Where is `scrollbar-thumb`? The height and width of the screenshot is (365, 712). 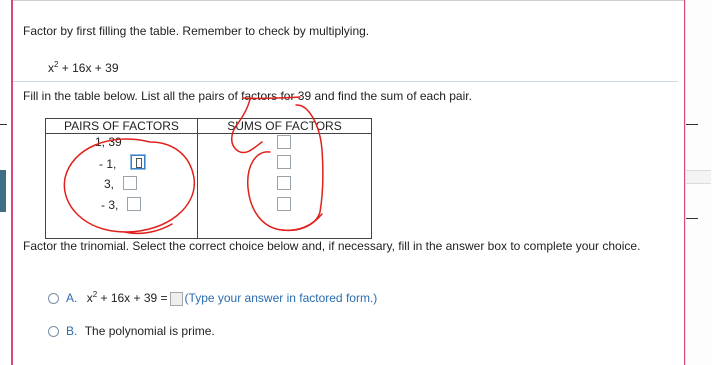 scrollbar-thumb is located at coordinates (698, 177).